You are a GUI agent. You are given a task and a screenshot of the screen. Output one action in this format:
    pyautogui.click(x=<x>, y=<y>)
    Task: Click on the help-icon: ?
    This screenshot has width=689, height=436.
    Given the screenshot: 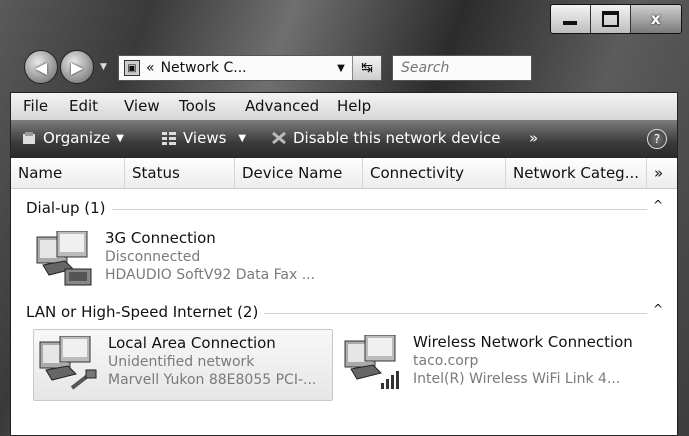 What is the action you would take?
    pyautogui.click(x=657, y=139)
    